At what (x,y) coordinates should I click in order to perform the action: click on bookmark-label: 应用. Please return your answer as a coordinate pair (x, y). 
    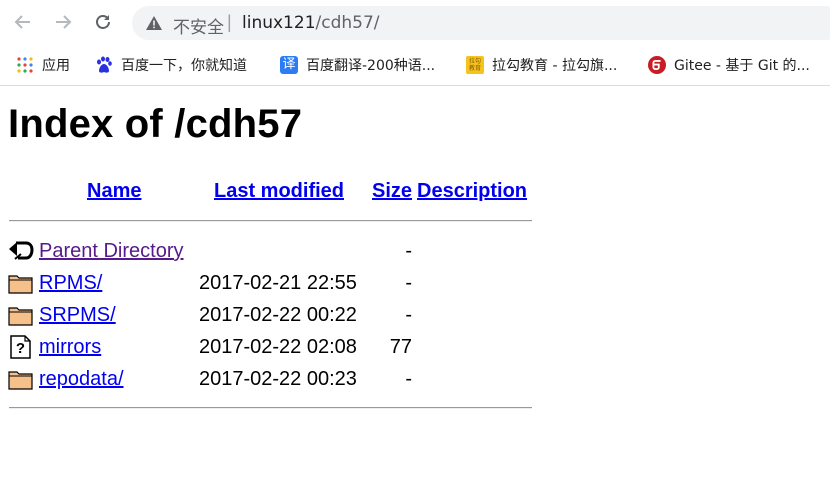
    Looking at the image, I should click on (56, 66).